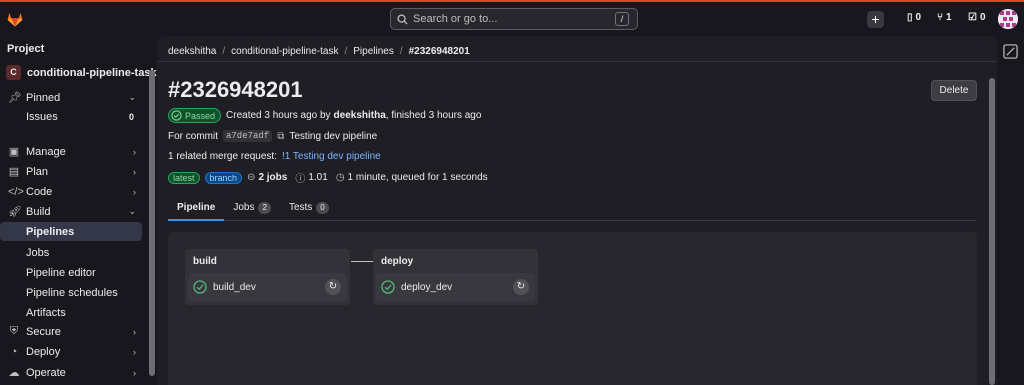 This screenshot has width=1024, height=385. I want to click on breadcrumb-divider, so click(577, 61).